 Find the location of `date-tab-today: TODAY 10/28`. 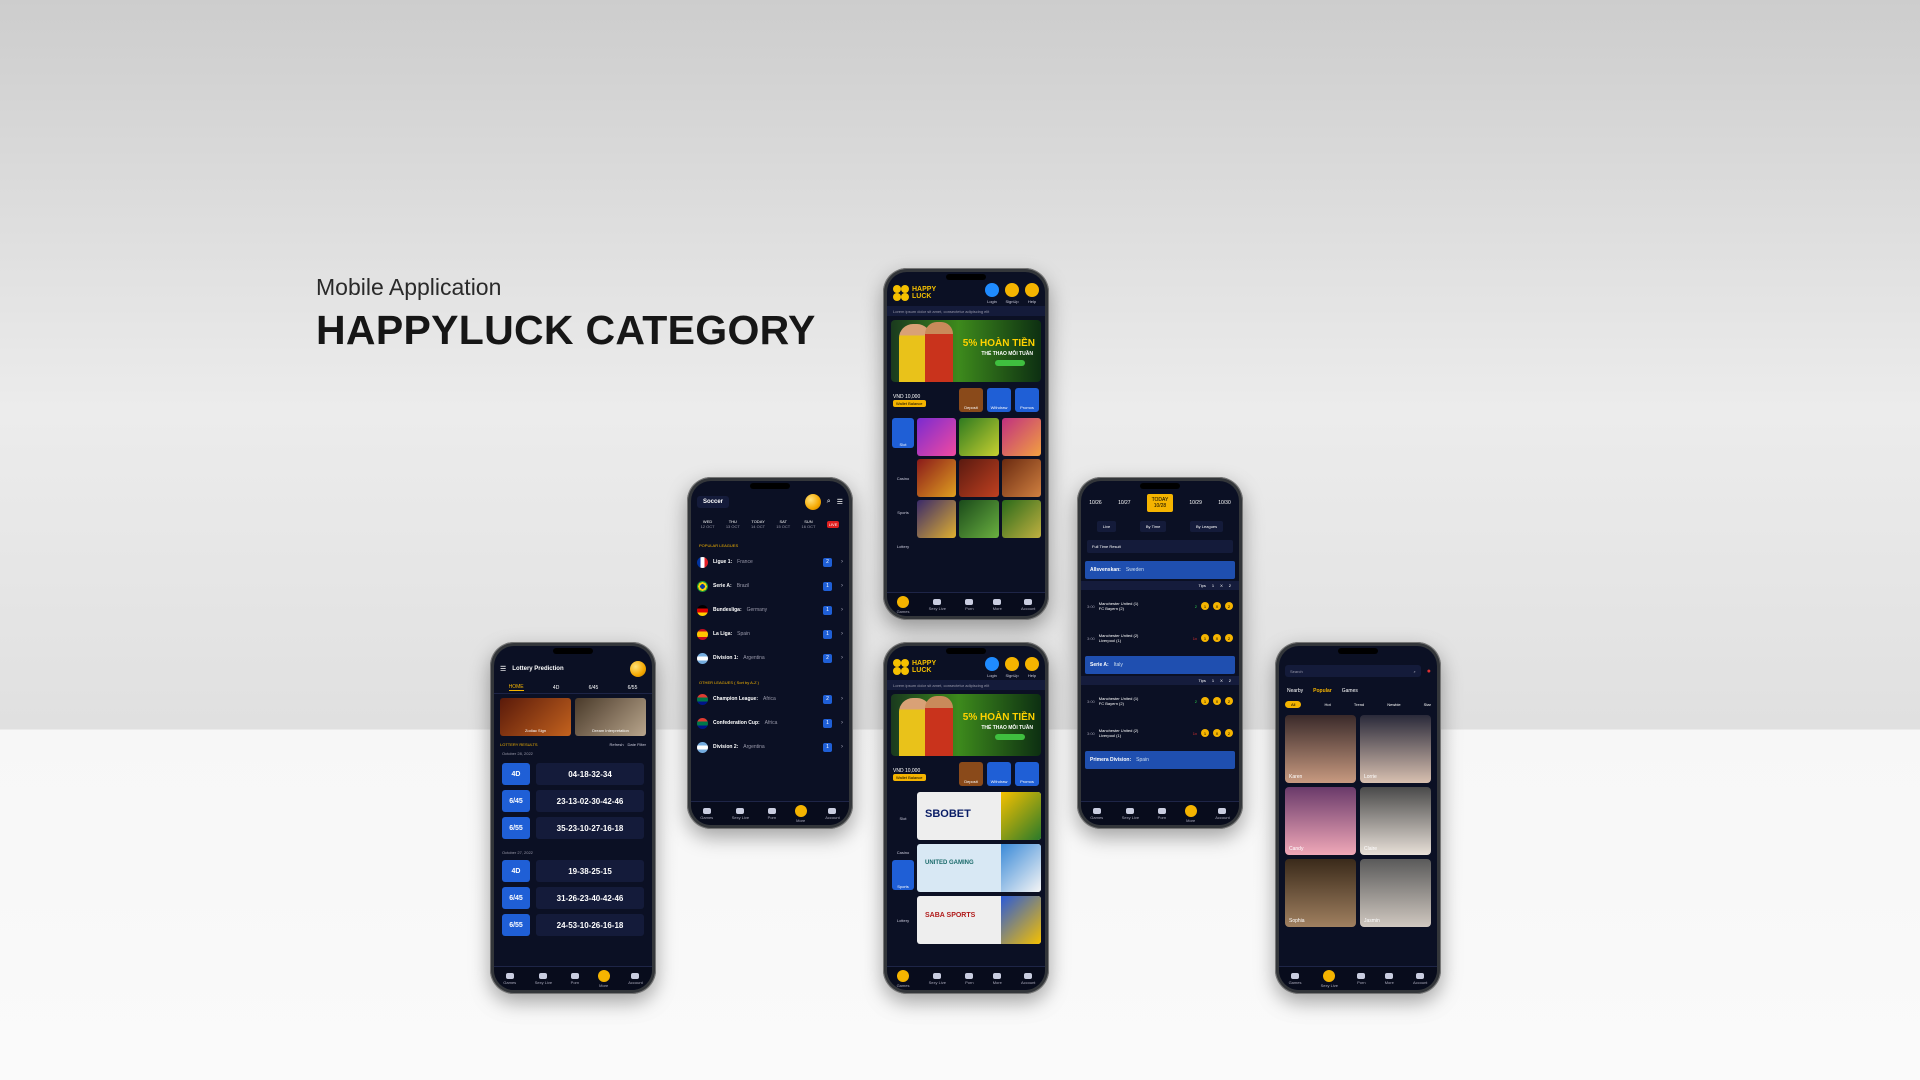

date-tab-today: TODAY 10/28 is located at coordinates (1159, 503).